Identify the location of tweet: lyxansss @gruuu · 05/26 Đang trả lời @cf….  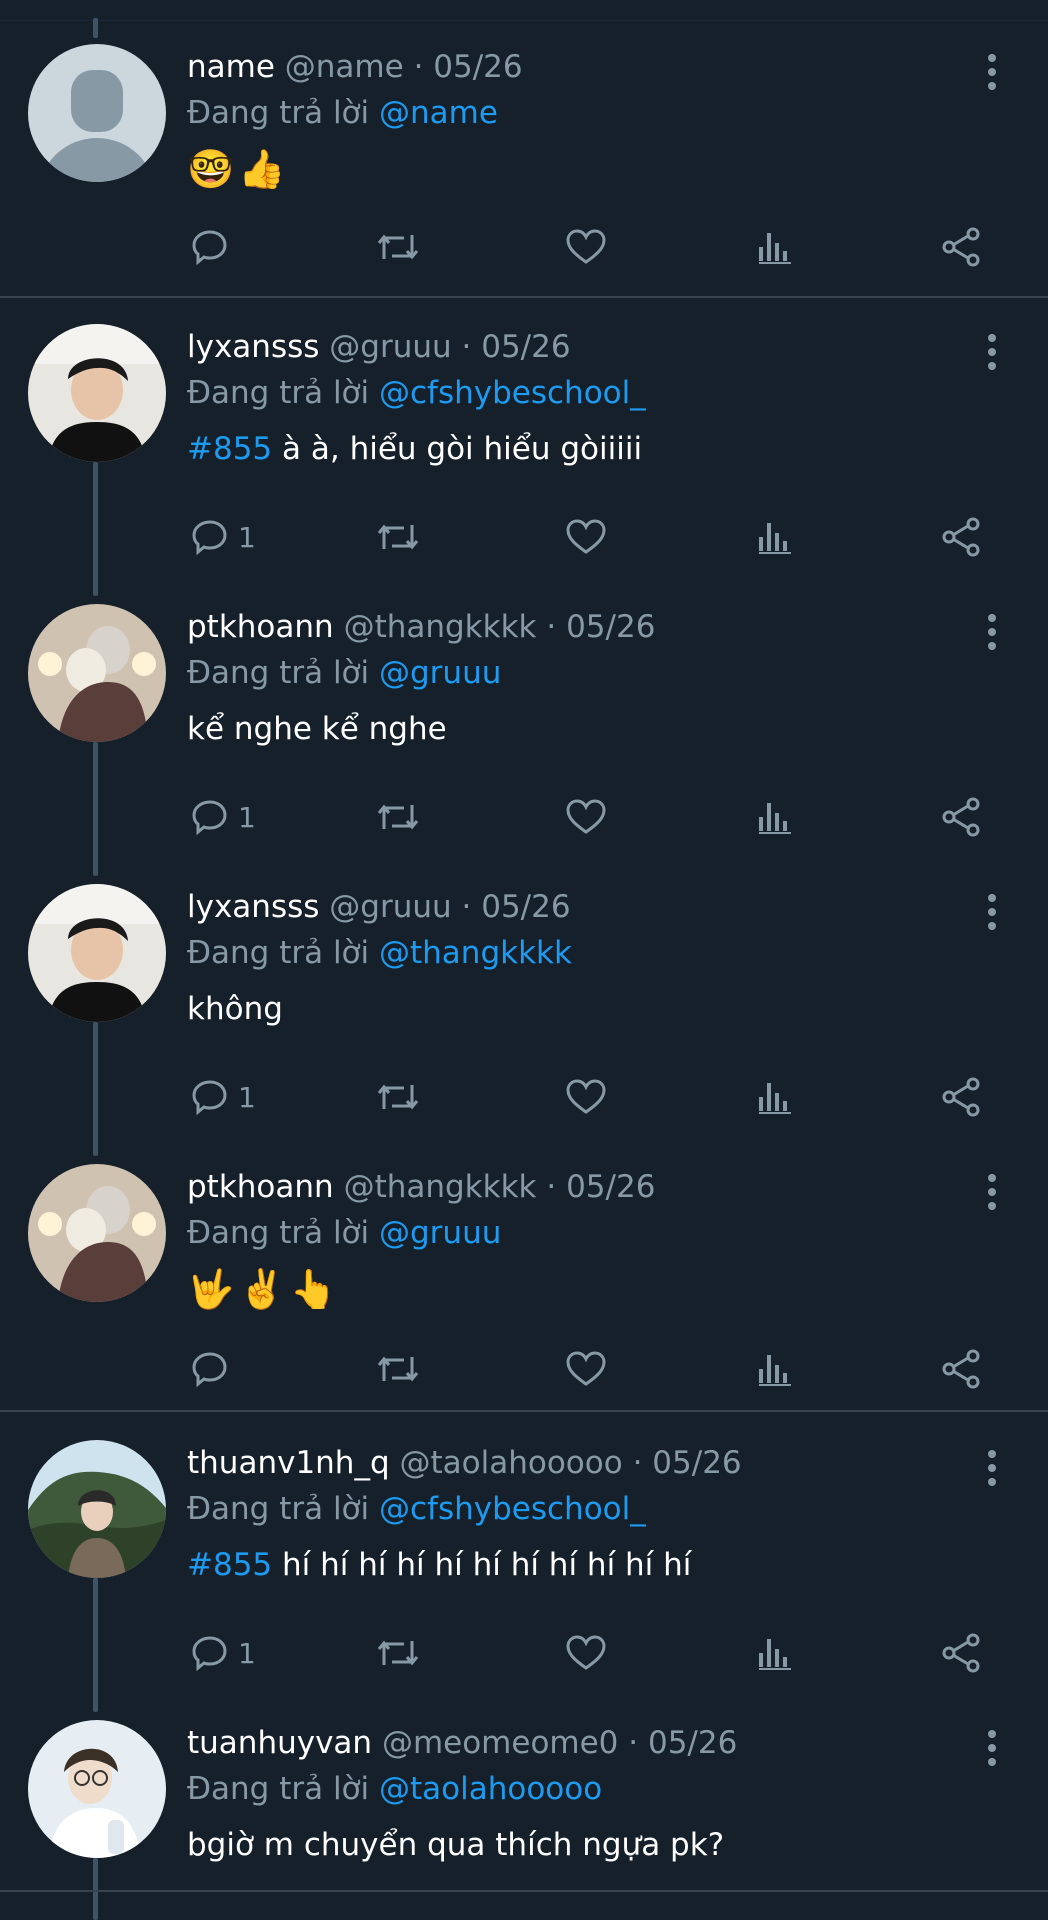
(524, 454).